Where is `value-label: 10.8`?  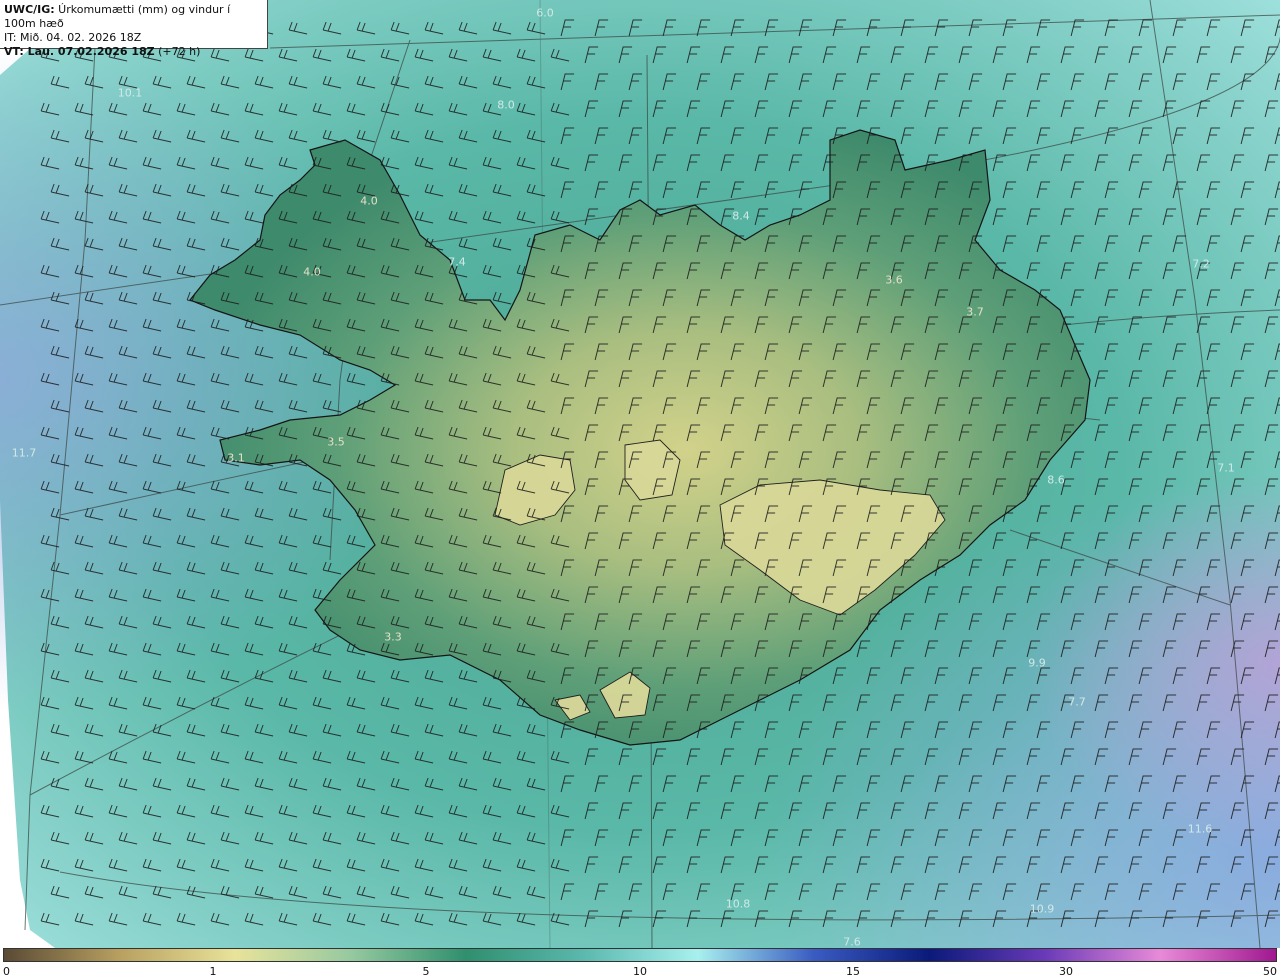
value-label: 10.8 is located at coordinates (738, 904).